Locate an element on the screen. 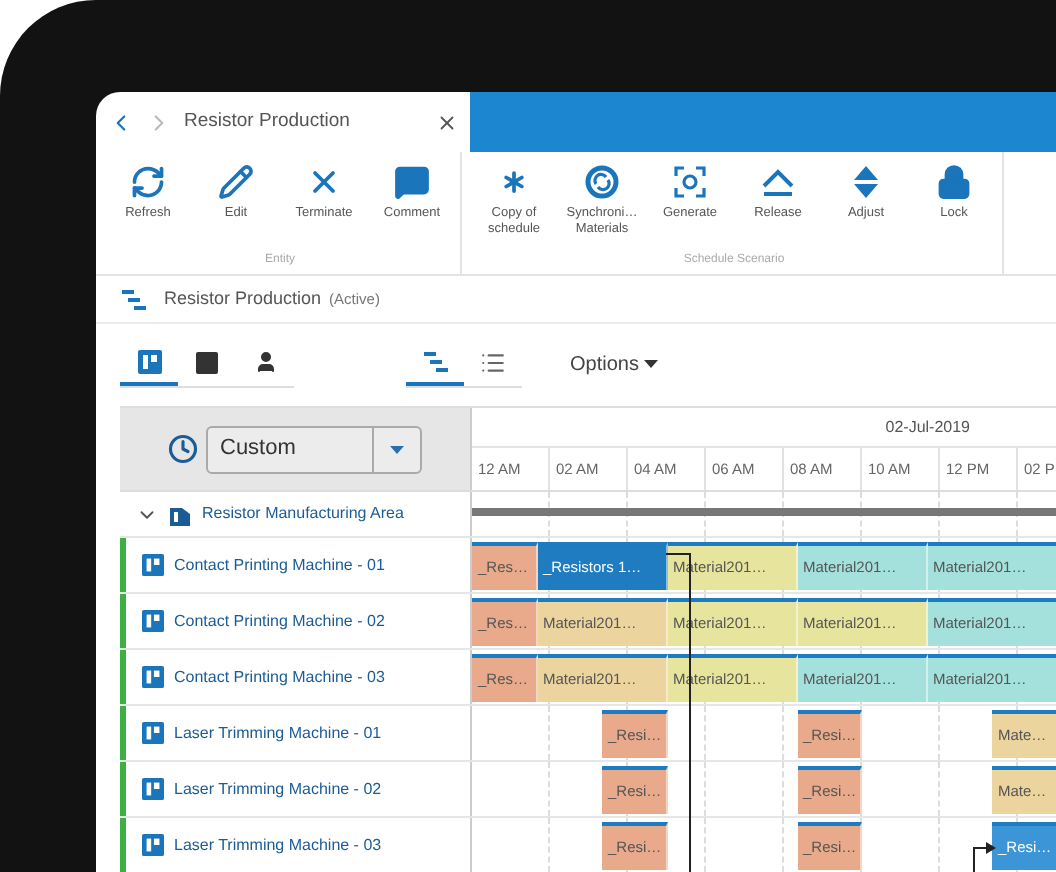 The width and height of the screenshot is (1056, 872). resource-name: Laser Trimming Machine - 02 is located at coordinates (278, 789).